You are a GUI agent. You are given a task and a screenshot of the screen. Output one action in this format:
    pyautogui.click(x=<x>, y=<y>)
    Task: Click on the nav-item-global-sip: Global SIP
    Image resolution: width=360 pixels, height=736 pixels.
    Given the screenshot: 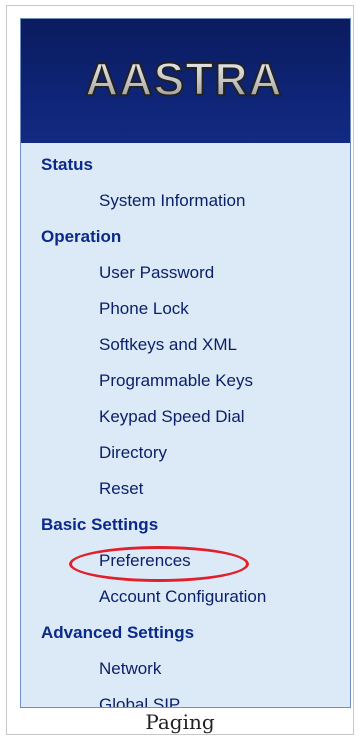 What is the action you would take?
    pyautogui.click(x=185, y=697)
    